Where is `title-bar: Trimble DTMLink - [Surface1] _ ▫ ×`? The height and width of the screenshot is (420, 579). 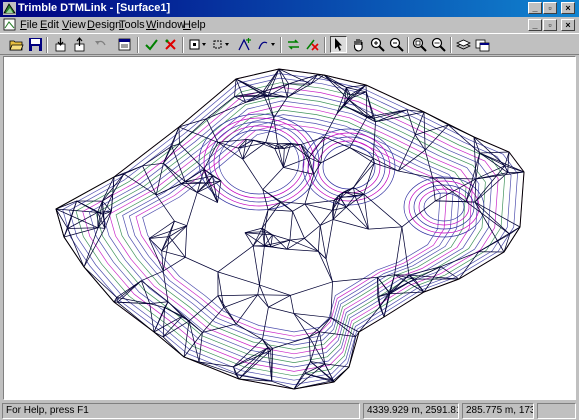 title-bar: Trimble DTMLink - [Surface1] _ ▫ × is located at coordinates (289, 8).